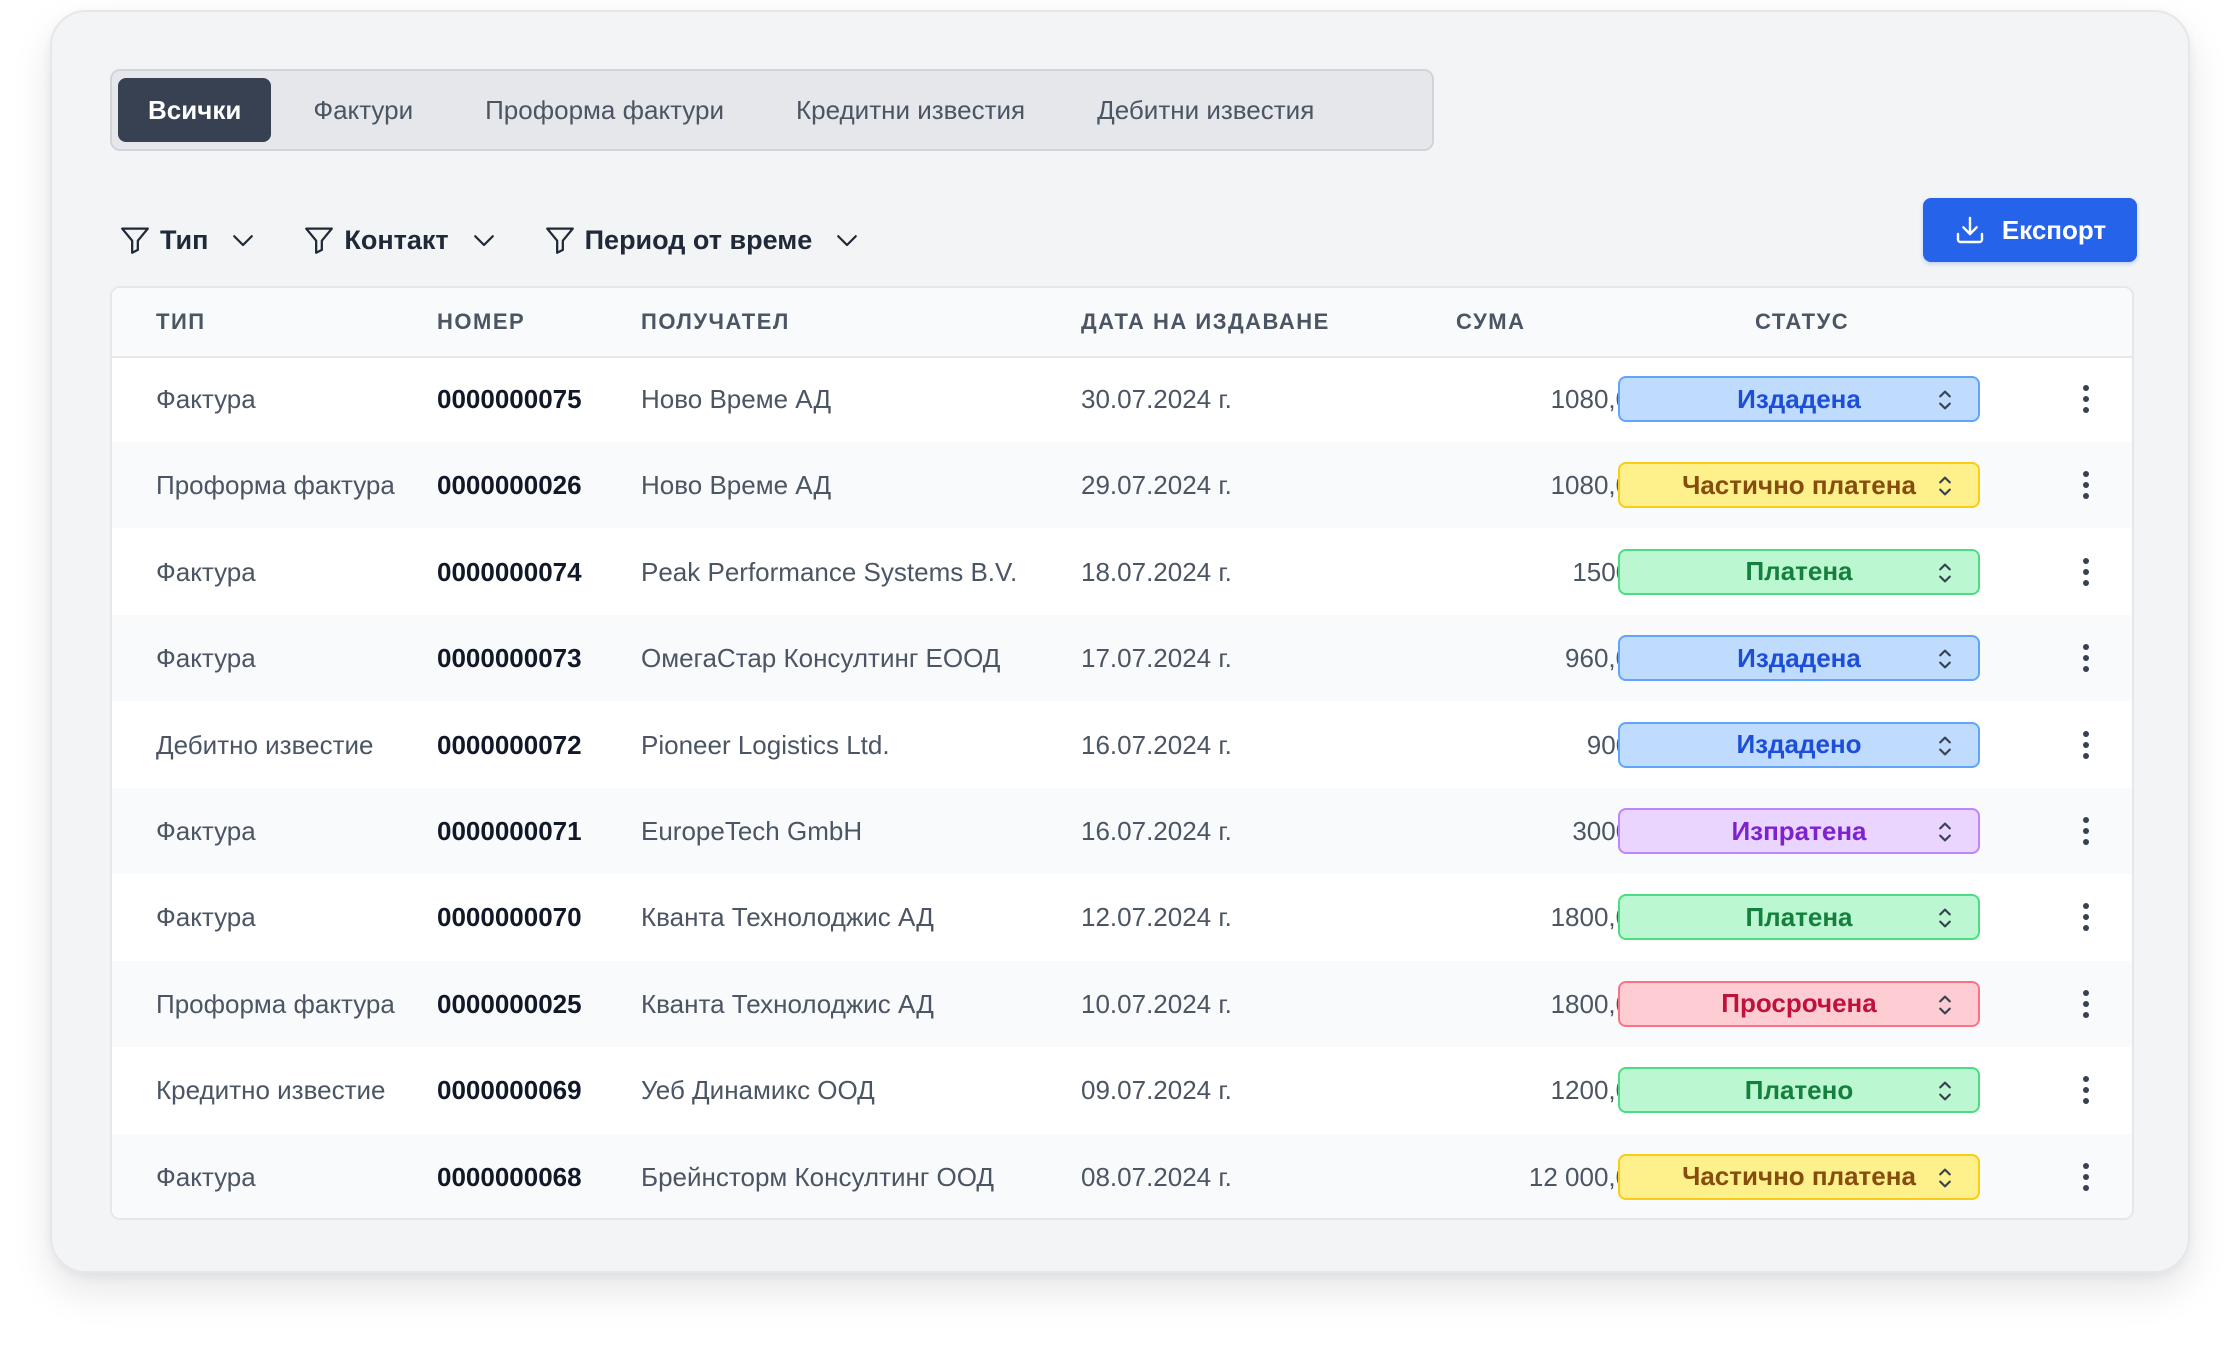  Describe the element at coordinates (509, 1003) in the screenshot. I see `cell-number: 0000000025` at that location.